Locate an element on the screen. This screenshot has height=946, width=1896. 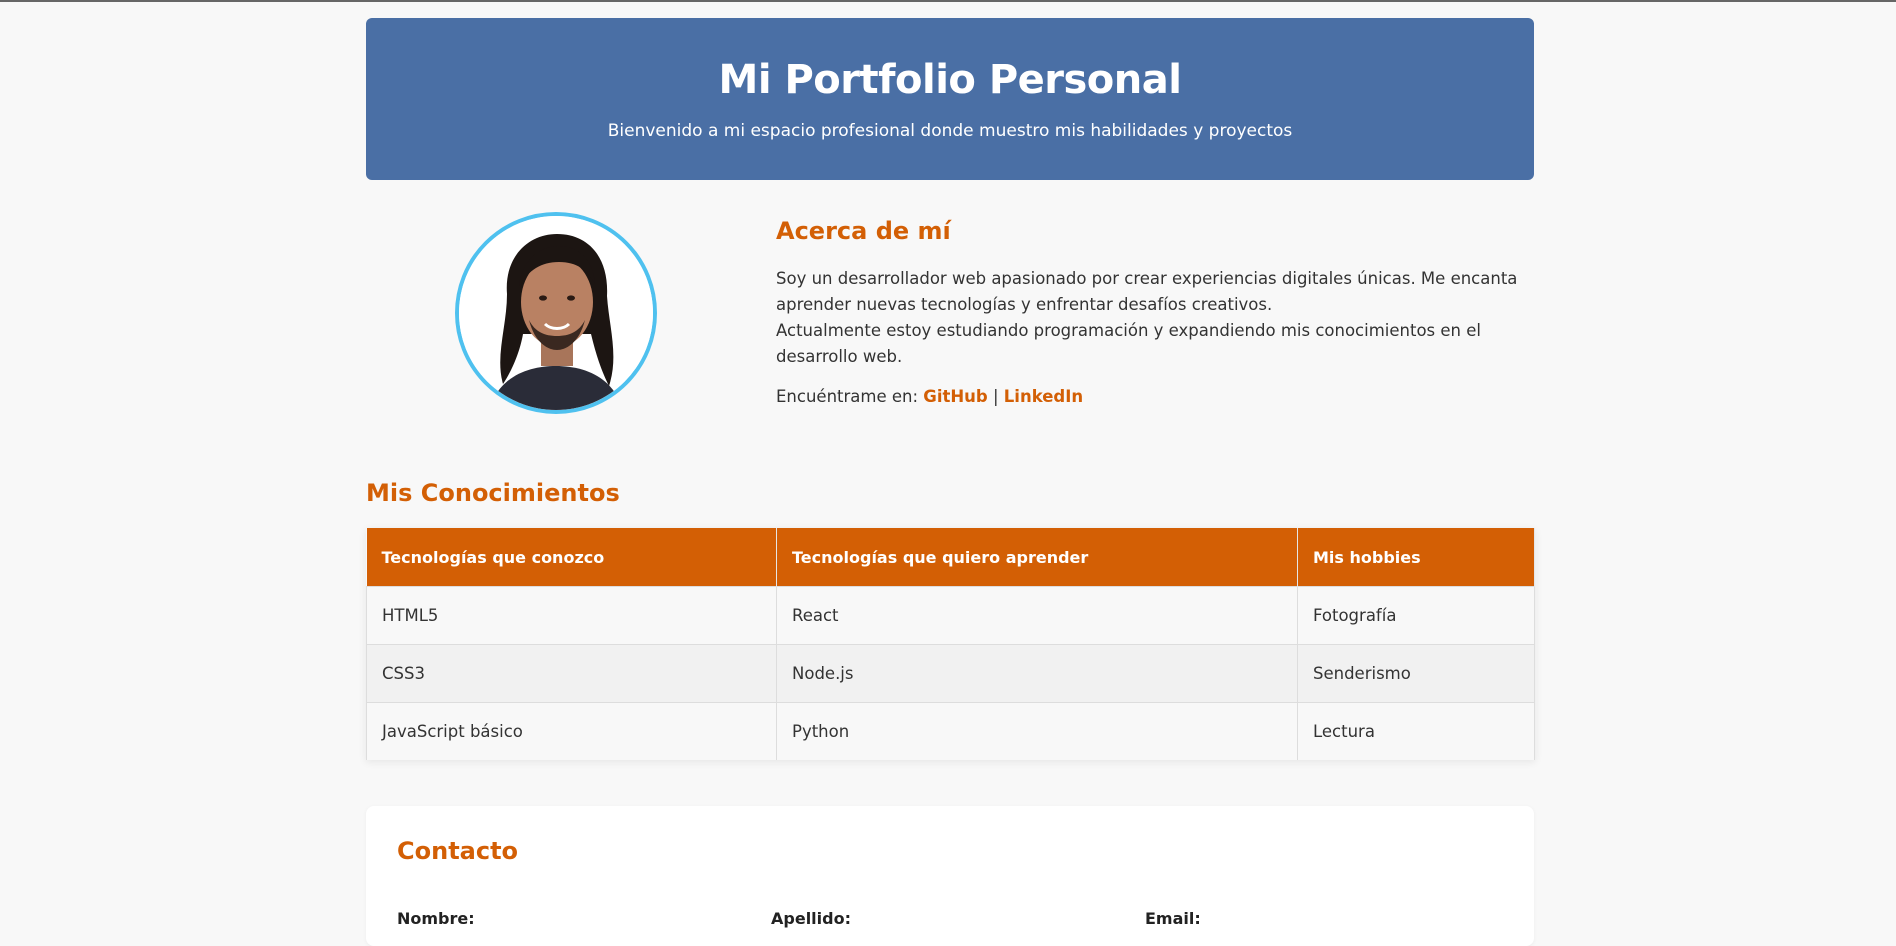
top-border is located at coordinates (948, 1).